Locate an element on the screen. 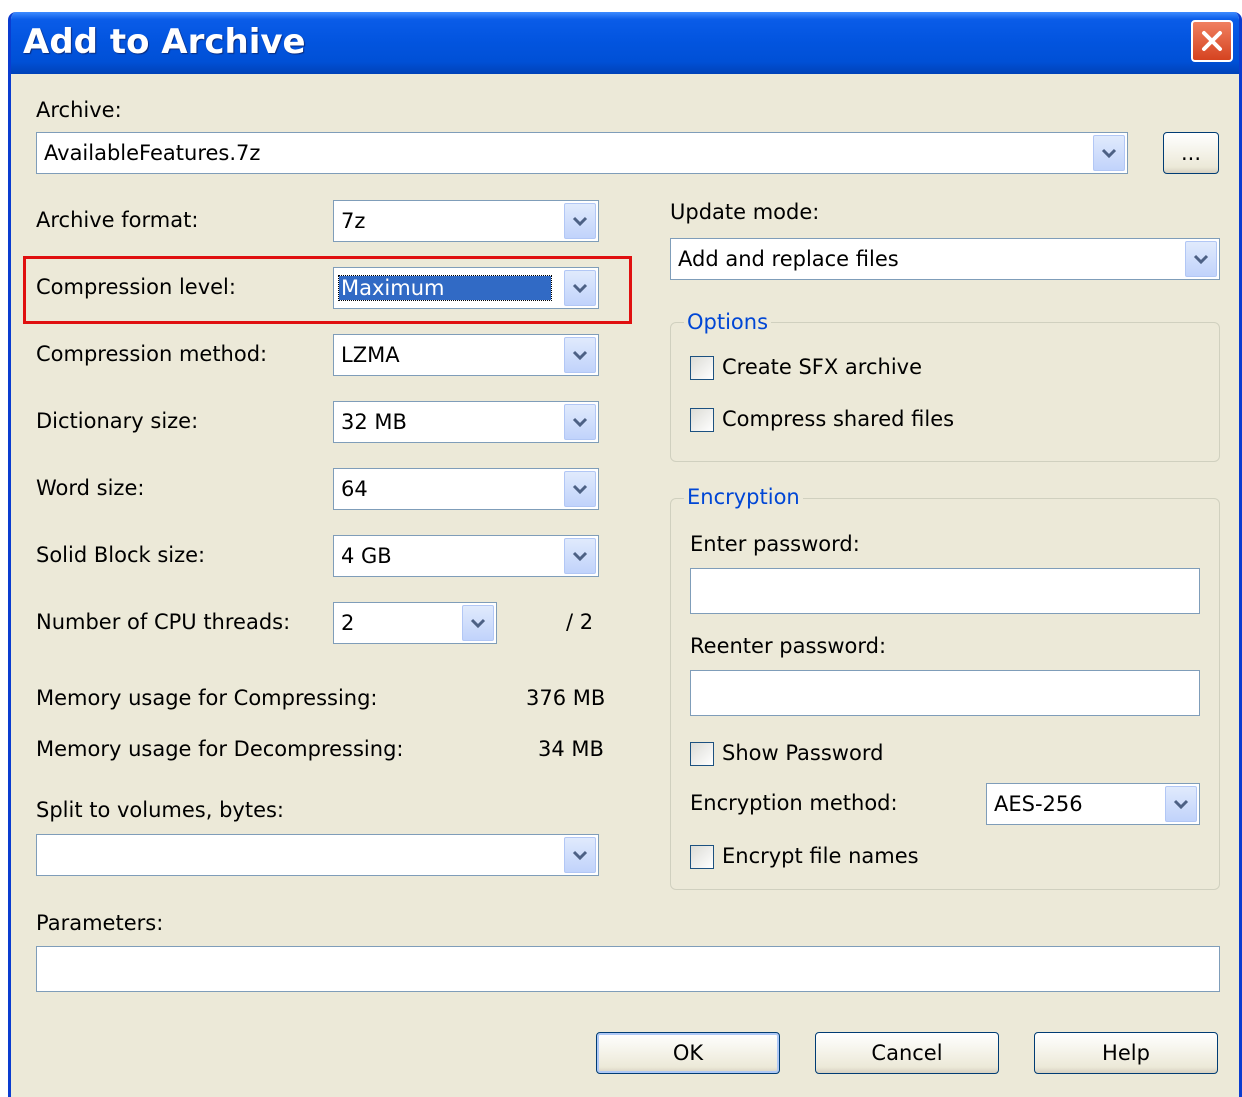  compression-method-label: Compression method: is located at coordinates (152, 354).